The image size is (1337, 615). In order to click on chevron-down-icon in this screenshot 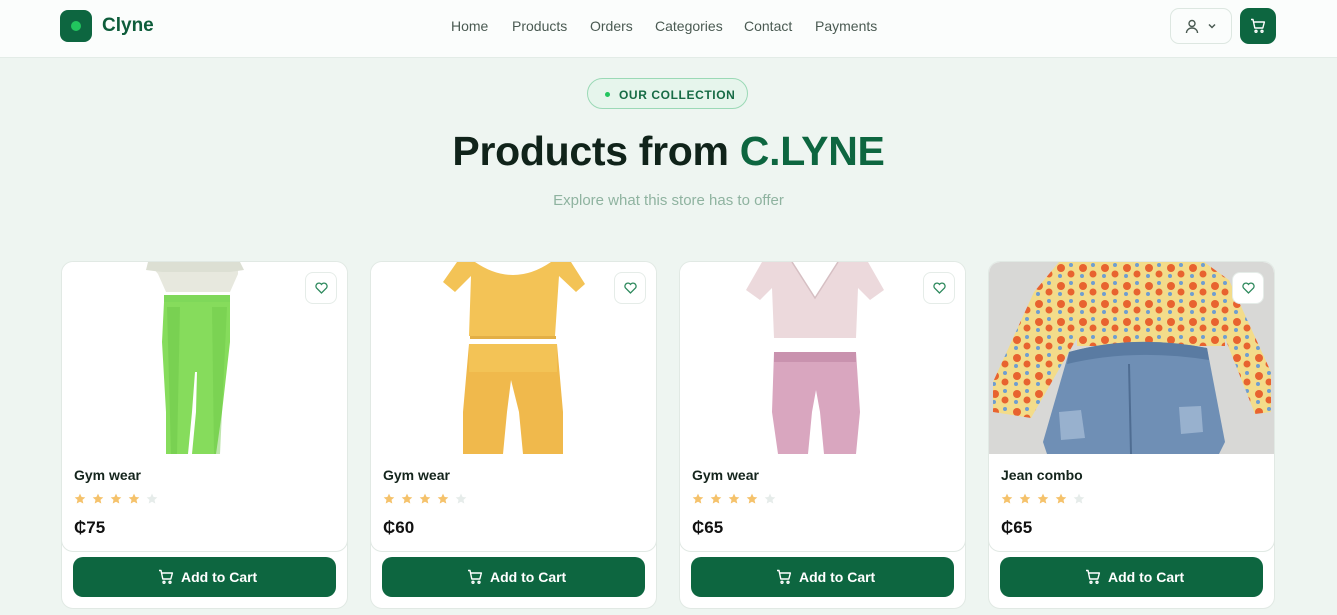, I will do `click(1212, 26)`.